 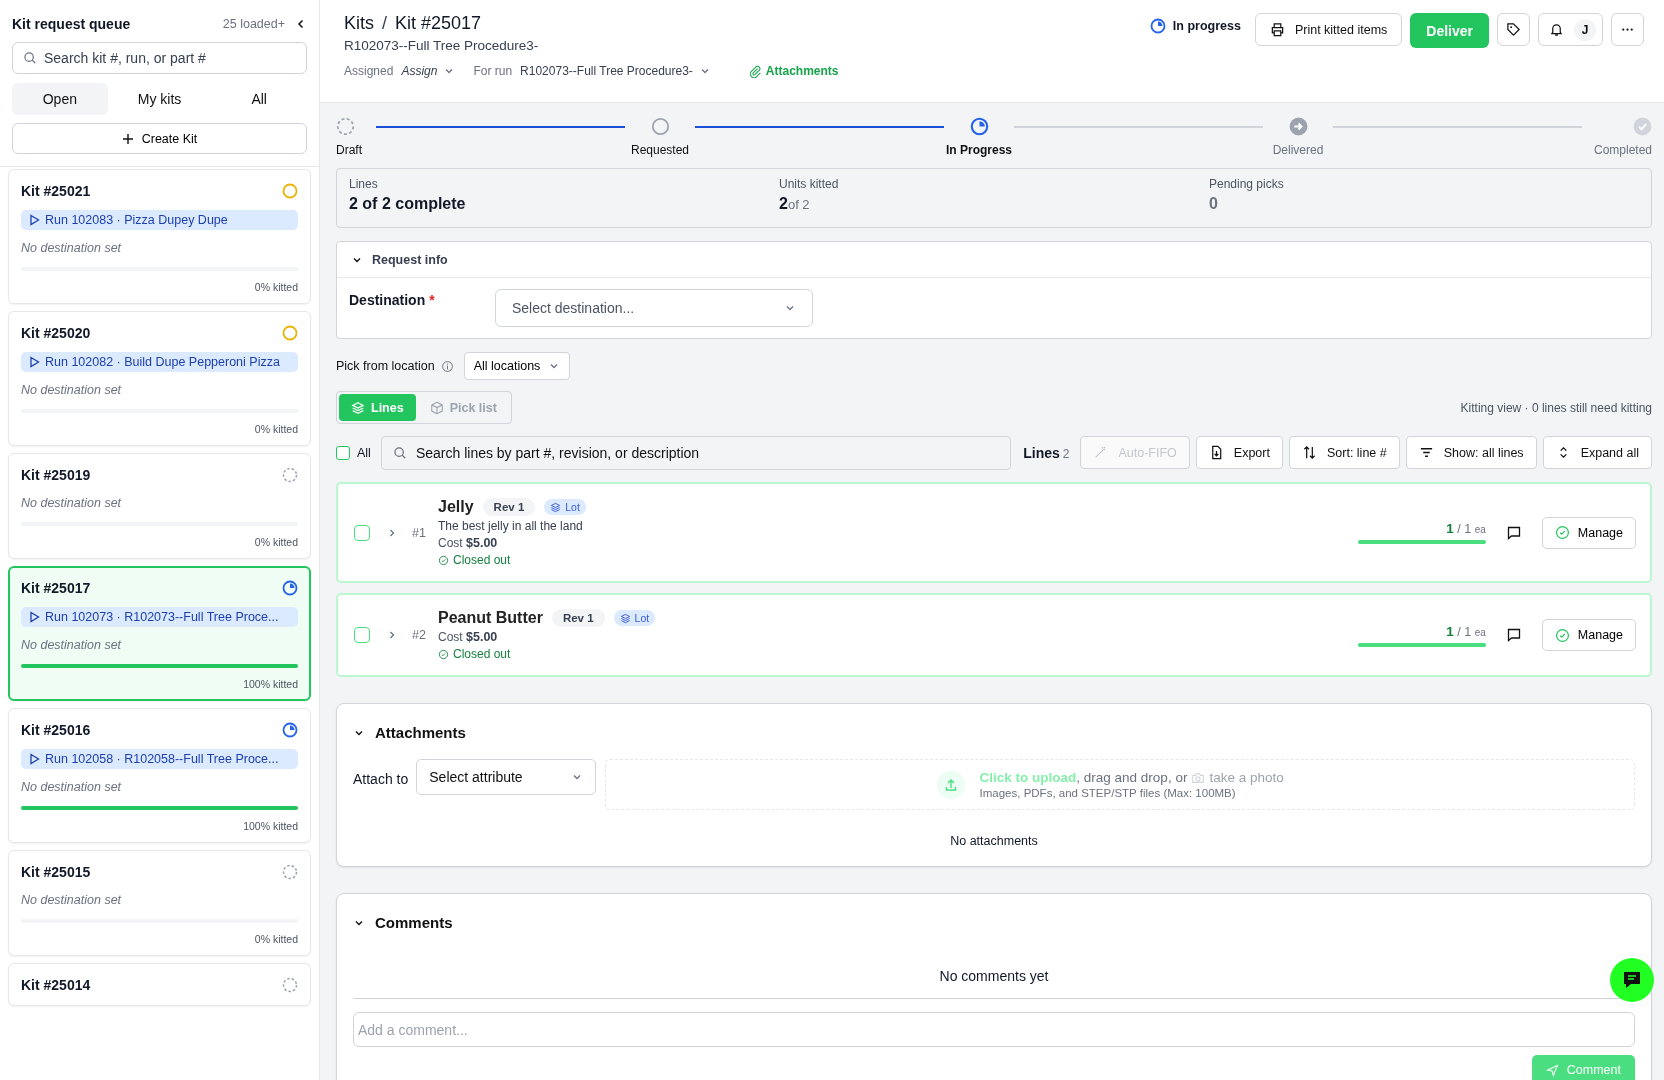 I want to click on queue-title: Kit request queue, so click(x=71, y=24).